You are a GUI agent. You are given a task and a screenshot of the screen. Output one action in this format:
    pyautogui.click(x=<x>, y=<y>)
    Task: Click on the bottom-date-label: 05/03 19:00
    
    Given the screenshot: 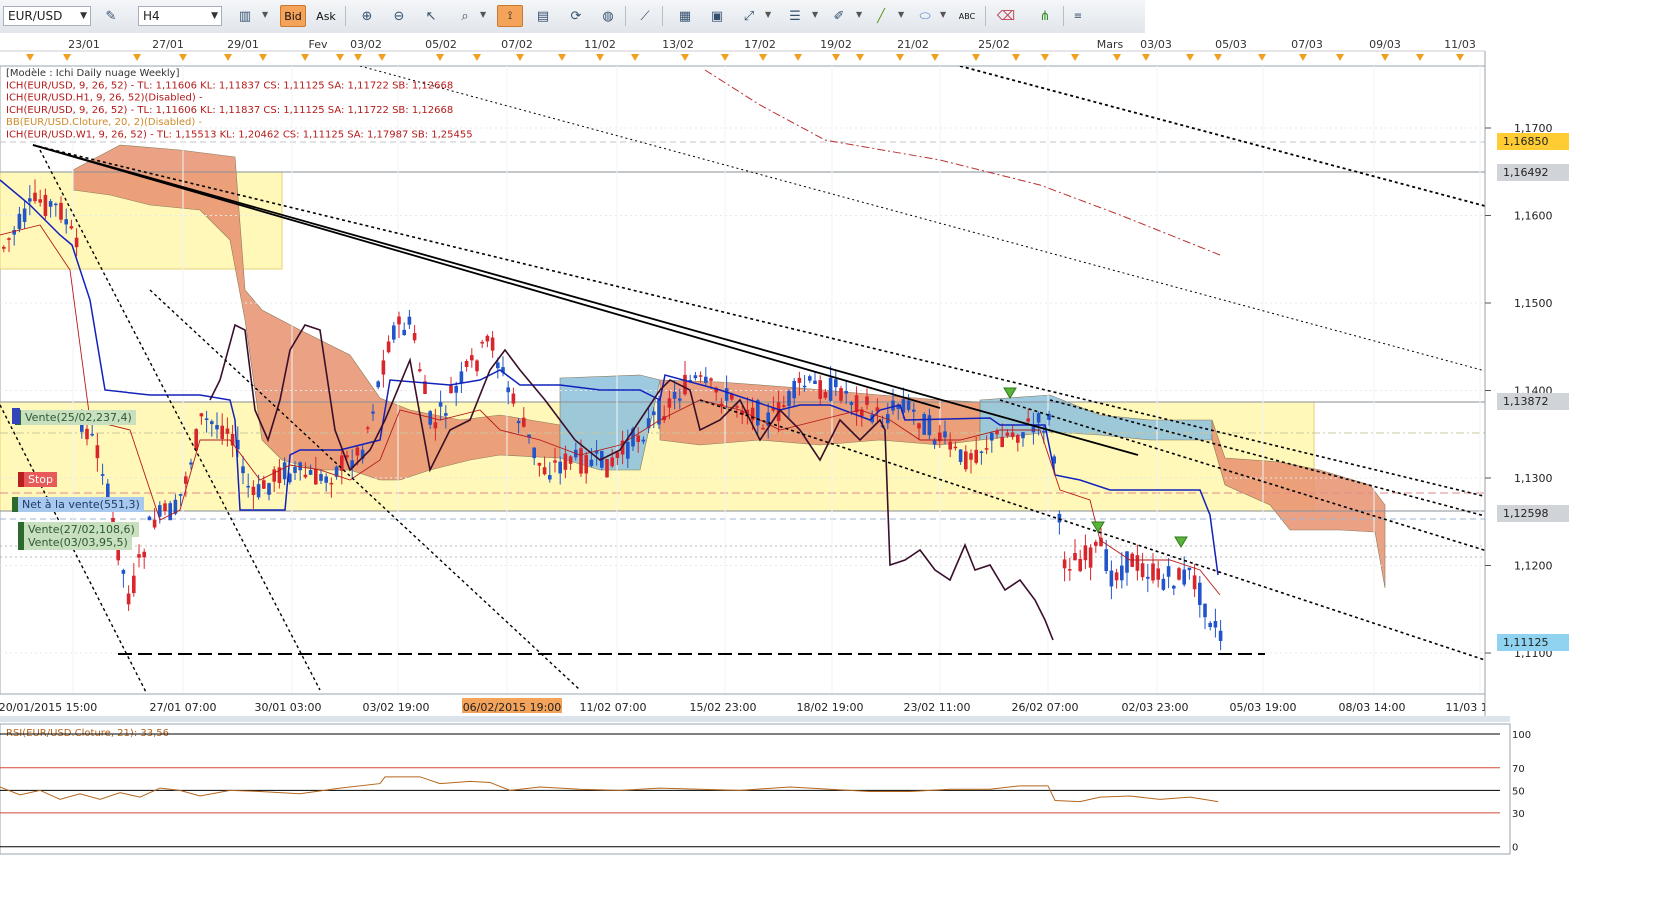 What is the action you would take?
    pyautogui.click(x=1263, y=707)
    